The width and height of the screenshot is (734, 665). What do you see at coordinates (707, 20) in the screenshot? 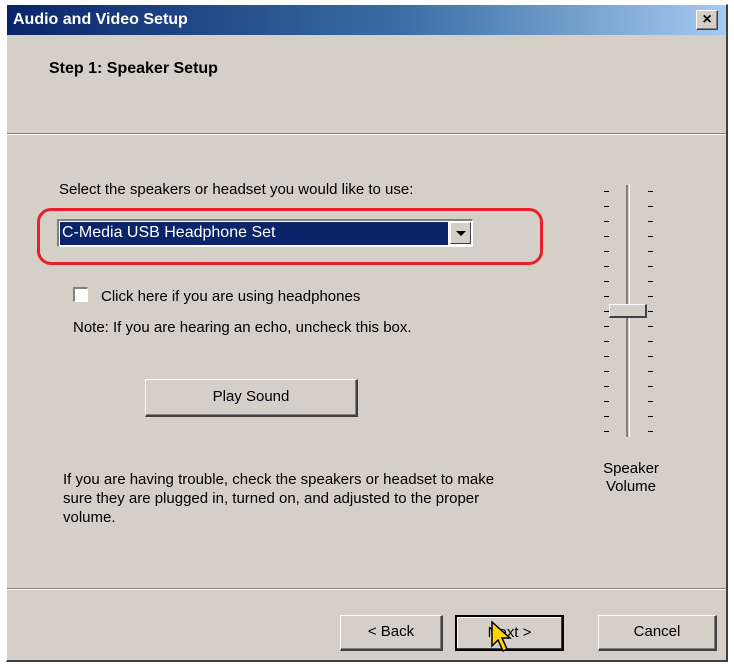
I see `close-icon: ×` at bounding box center [707, 20].